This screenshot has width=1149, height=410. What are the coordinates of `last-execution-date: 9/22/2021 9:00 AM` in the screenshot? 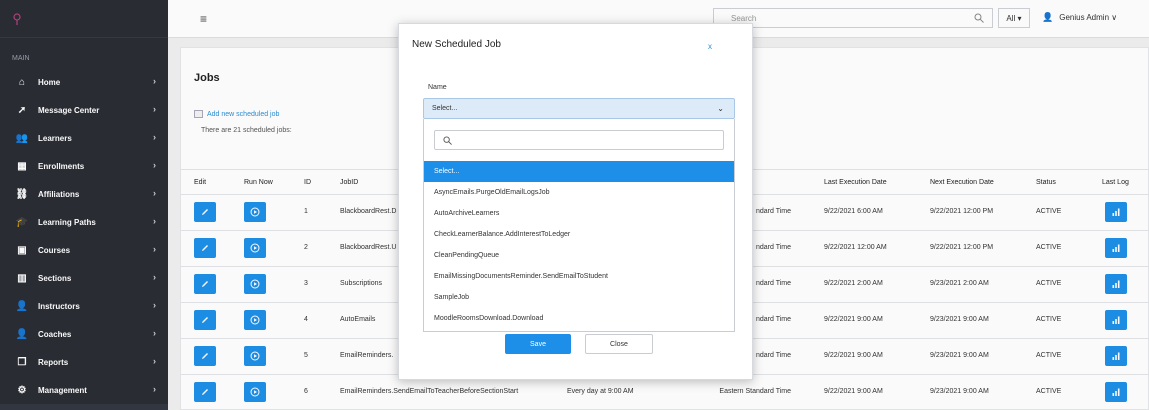 It's located at (853, 391).